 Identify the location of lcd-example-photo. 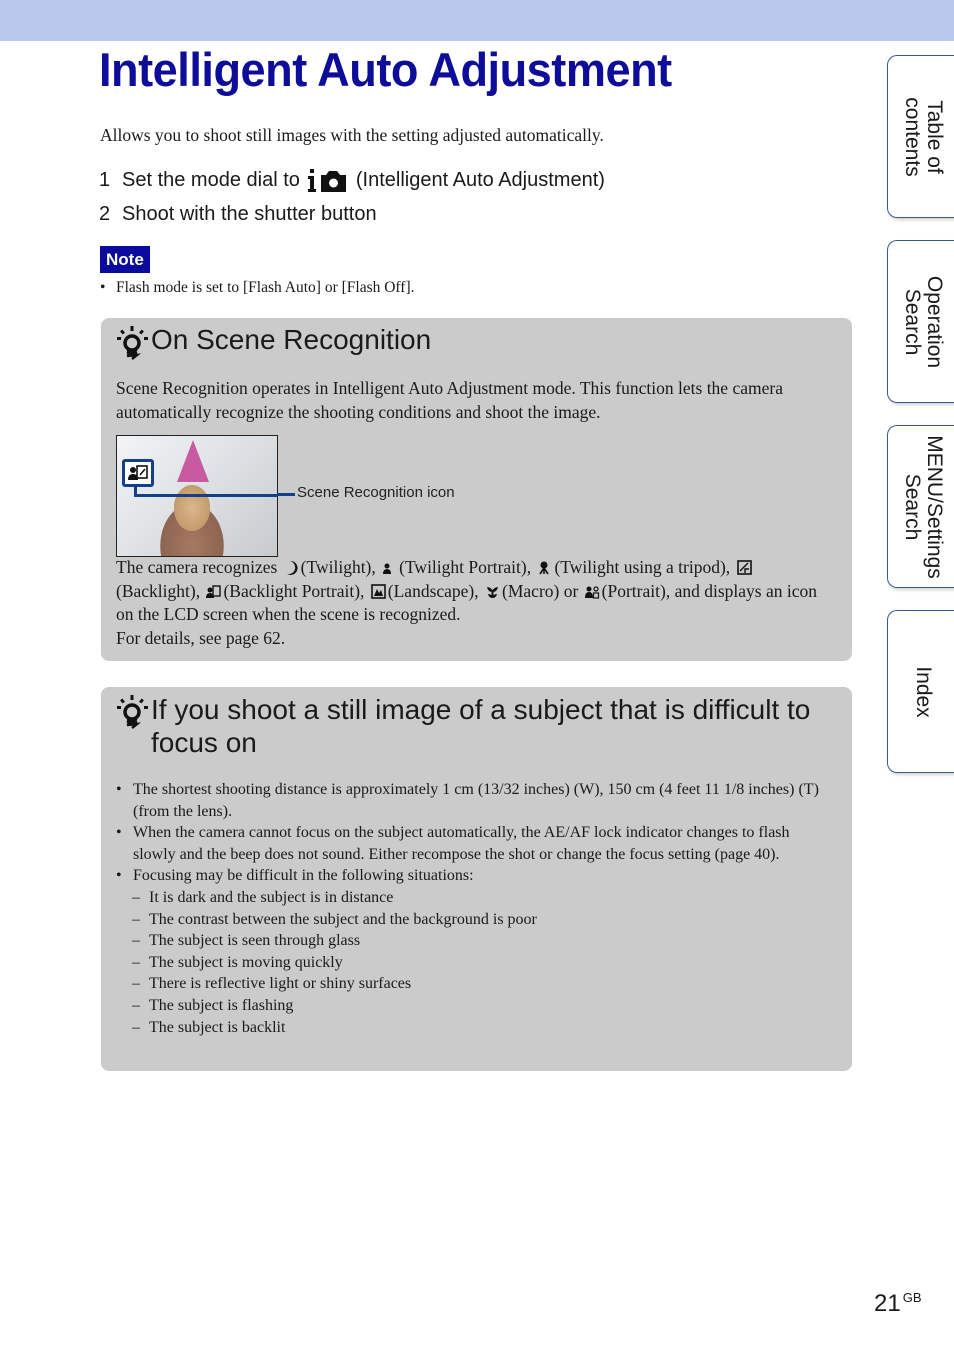
(197, 496).